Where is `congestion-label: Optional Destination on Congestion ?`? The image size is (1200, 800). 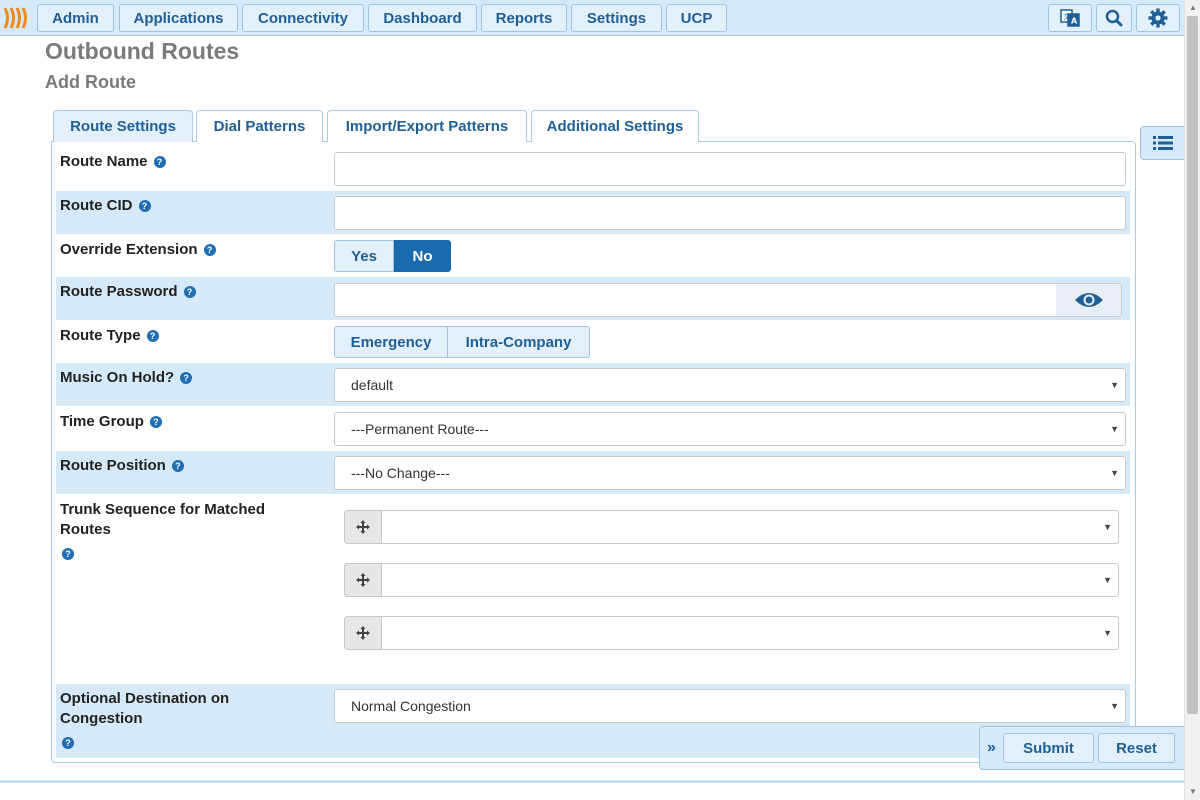 congestion-label: Optional Destination on Congestion ? is located at coordinates (175, 719).